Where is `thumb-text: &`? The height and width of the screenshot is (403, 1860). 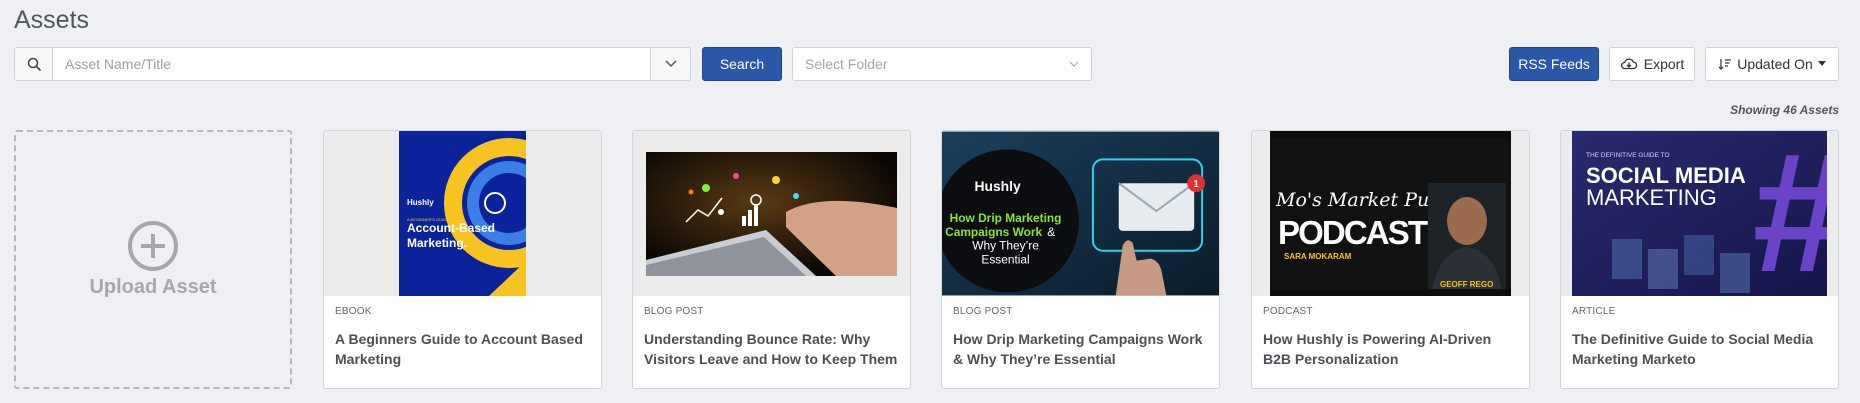
thumb-text: & is located at coordinates (1051, 232).